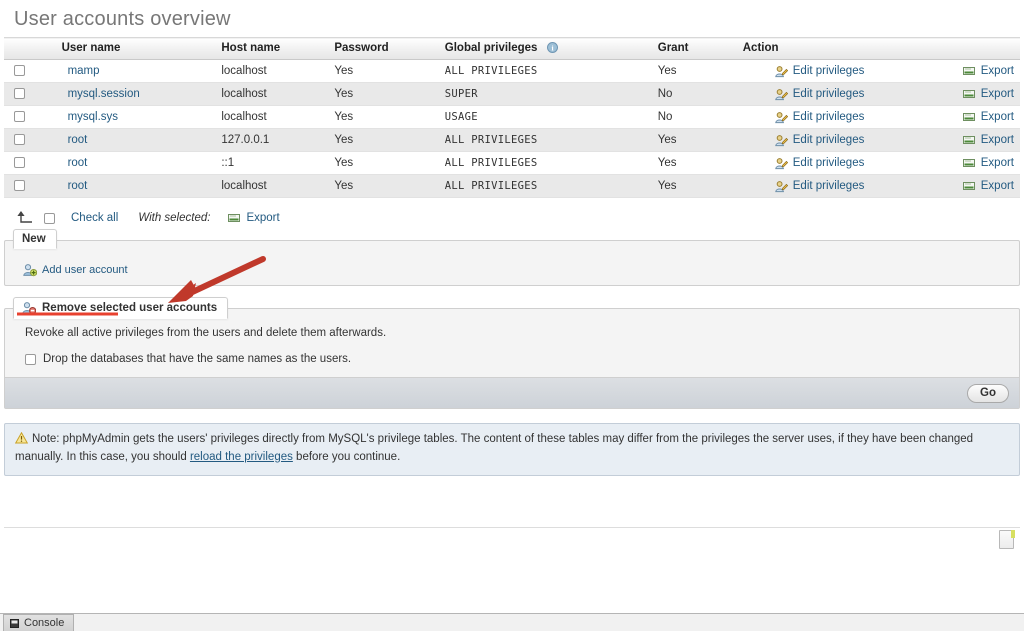 The height and width of the screenshot is (631, 1024). I want to click on remove-fieldset-footer: Go, so click(512, 392).